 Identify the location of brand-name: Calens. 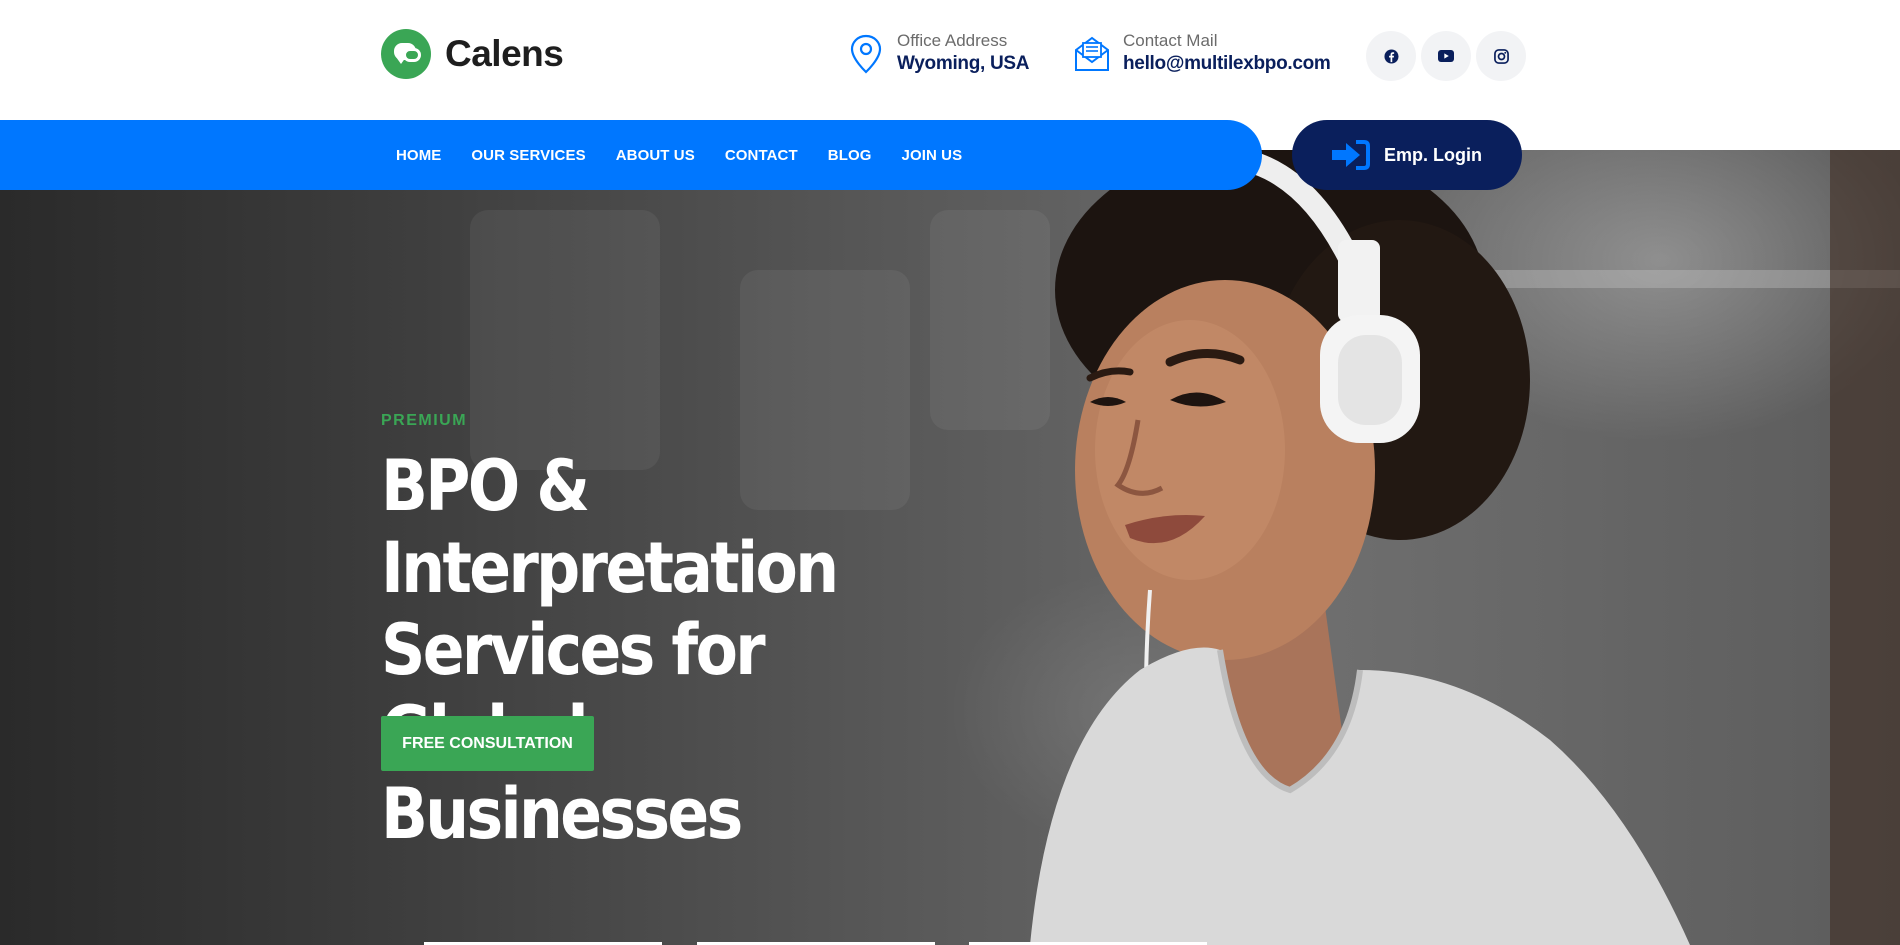
(504, 53).